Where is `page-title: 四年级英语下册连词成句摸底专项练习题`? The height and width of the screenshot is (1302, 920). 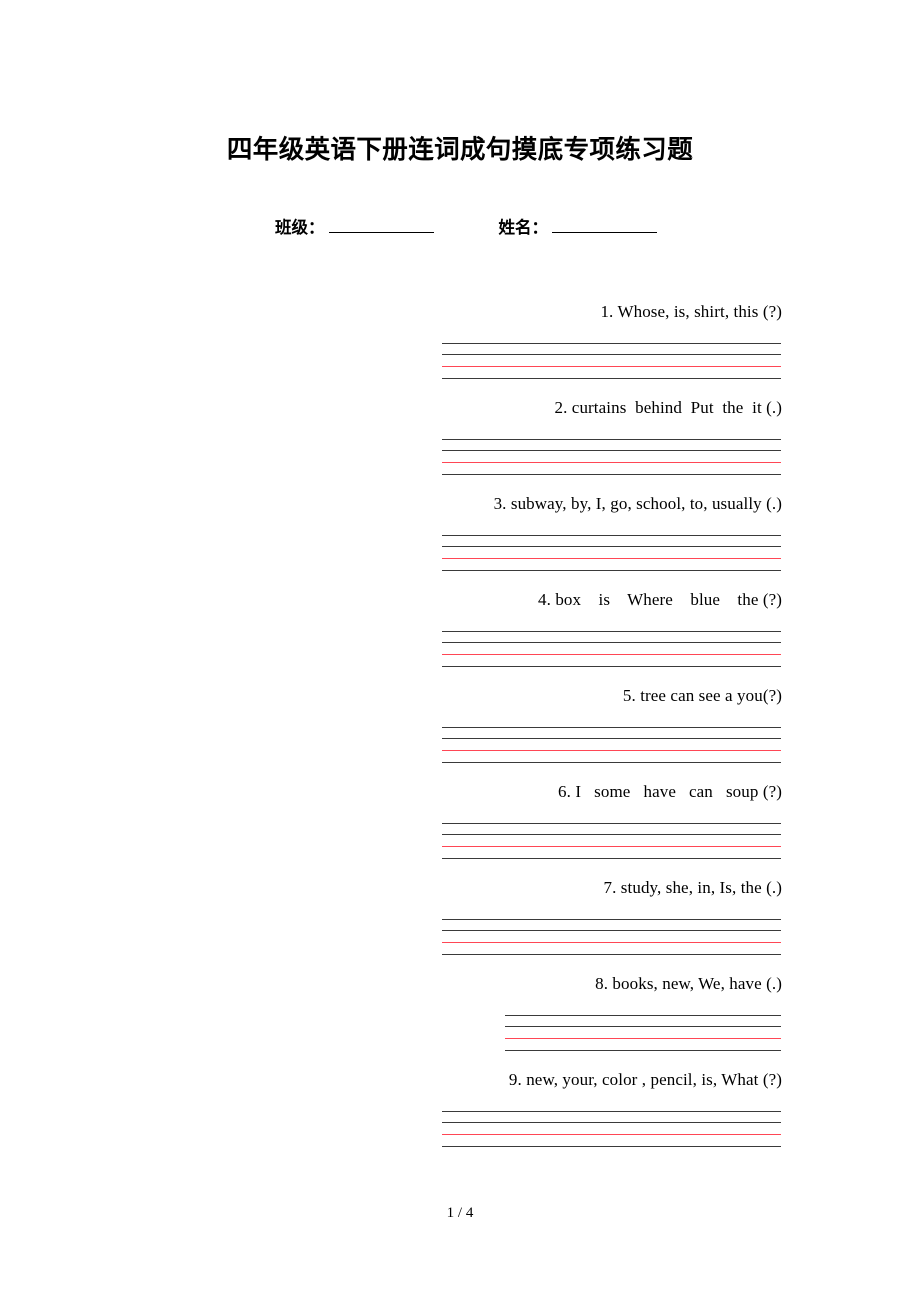
page-title: 四年级英语下册连词成句摸底专项练习题 is located at coordinates (460, 150).